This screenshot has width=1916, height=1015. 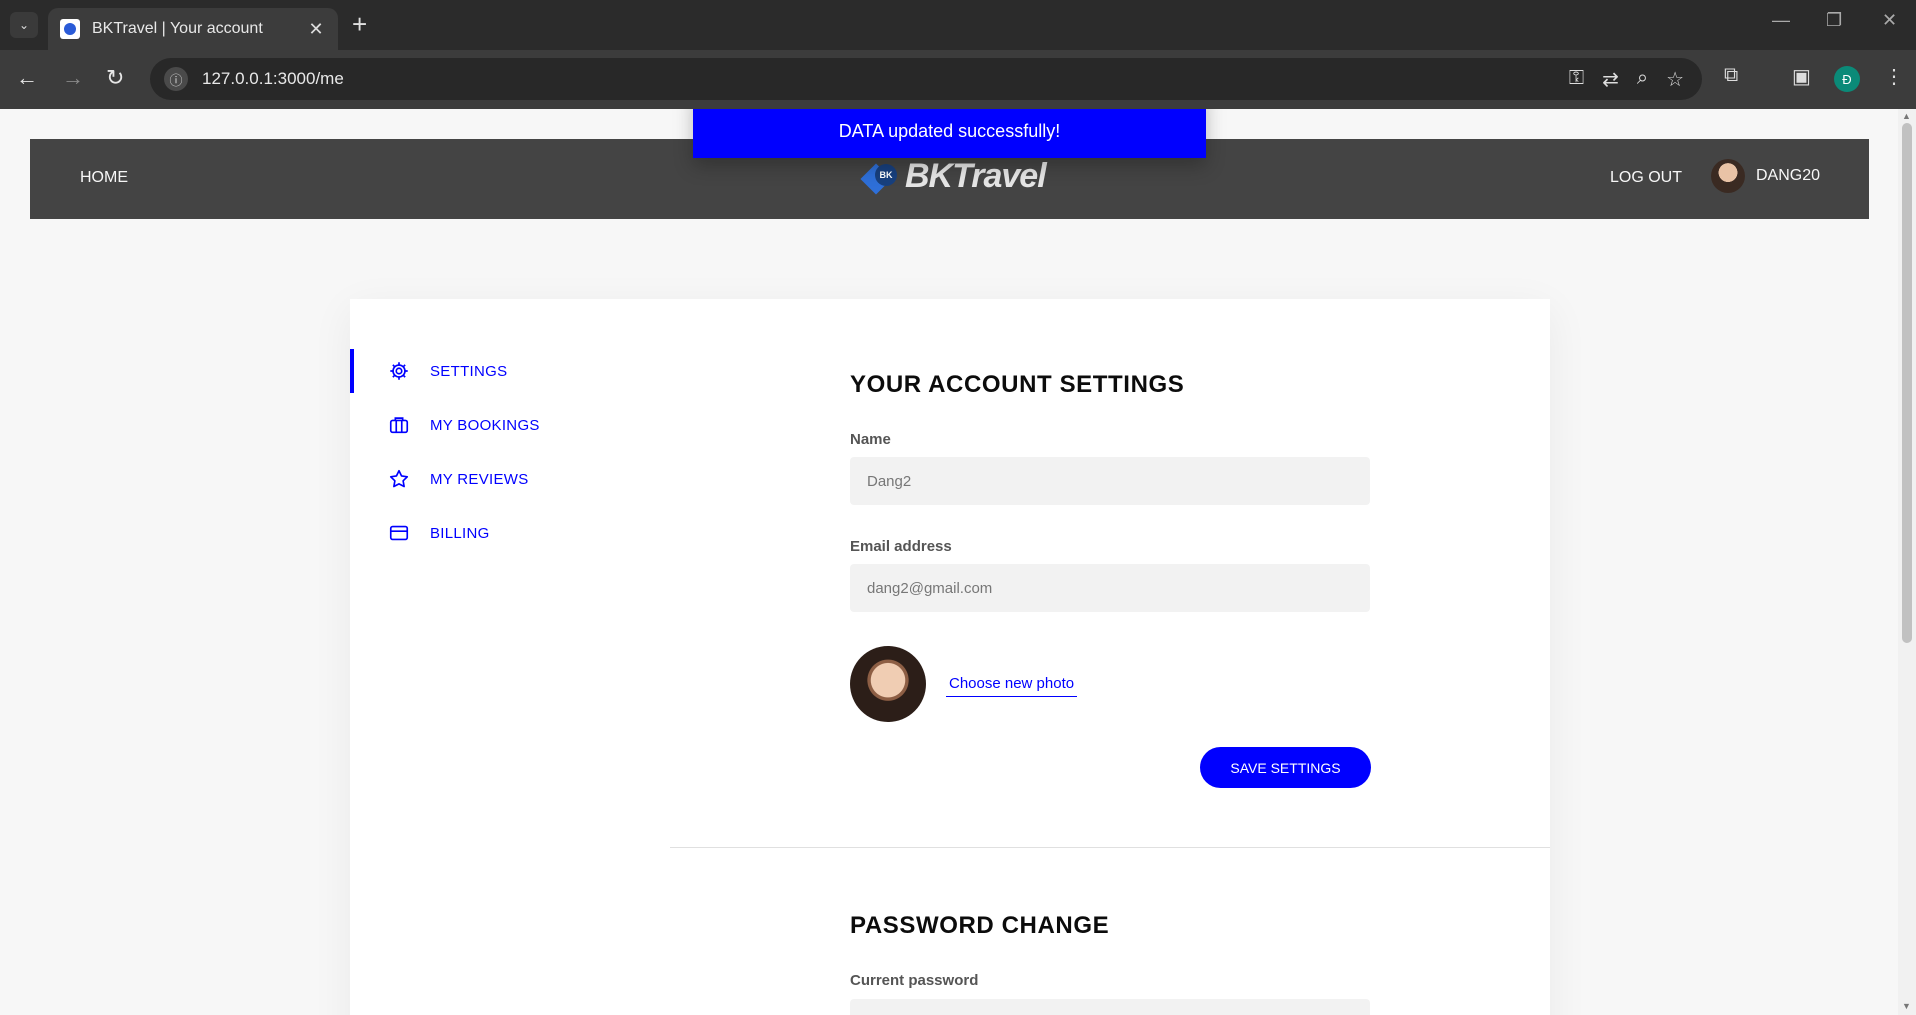 I want to click on avatar, so click(x=1728, y=176).